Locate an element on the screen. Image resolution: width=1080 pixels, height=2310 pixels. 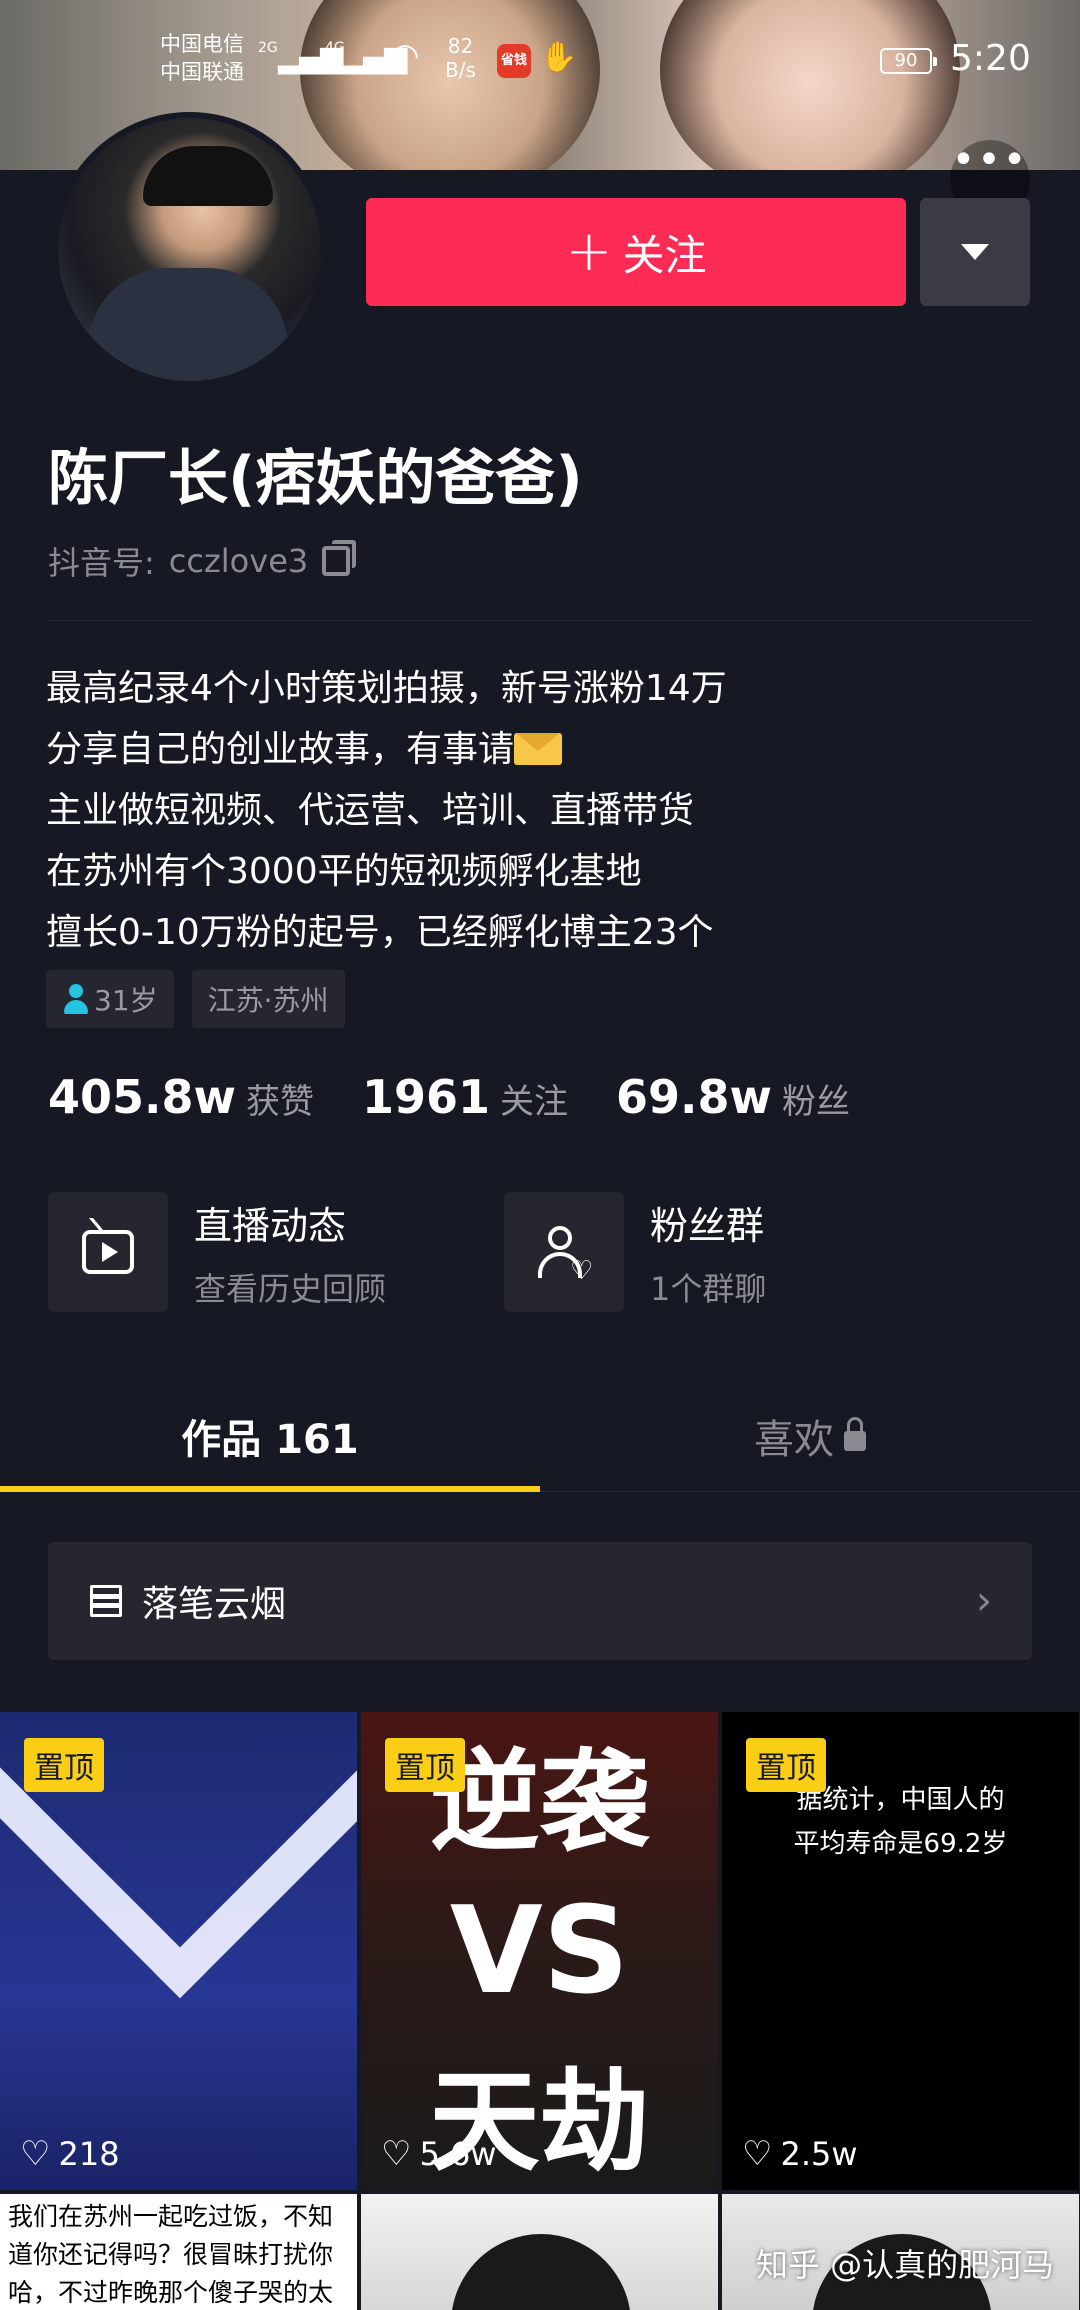
fan-group-subtitle: 1个群聊 is located at coordinates (708, 1288).